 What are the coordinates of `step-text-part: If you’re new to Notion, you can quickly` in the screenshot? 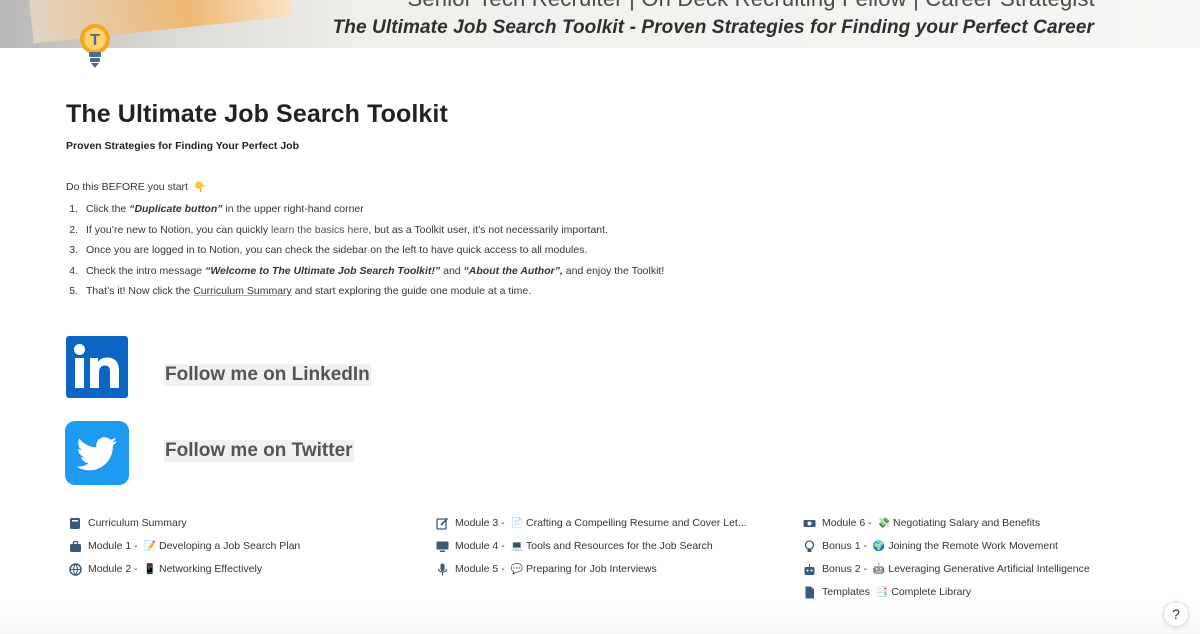 It's located at (179, 229).